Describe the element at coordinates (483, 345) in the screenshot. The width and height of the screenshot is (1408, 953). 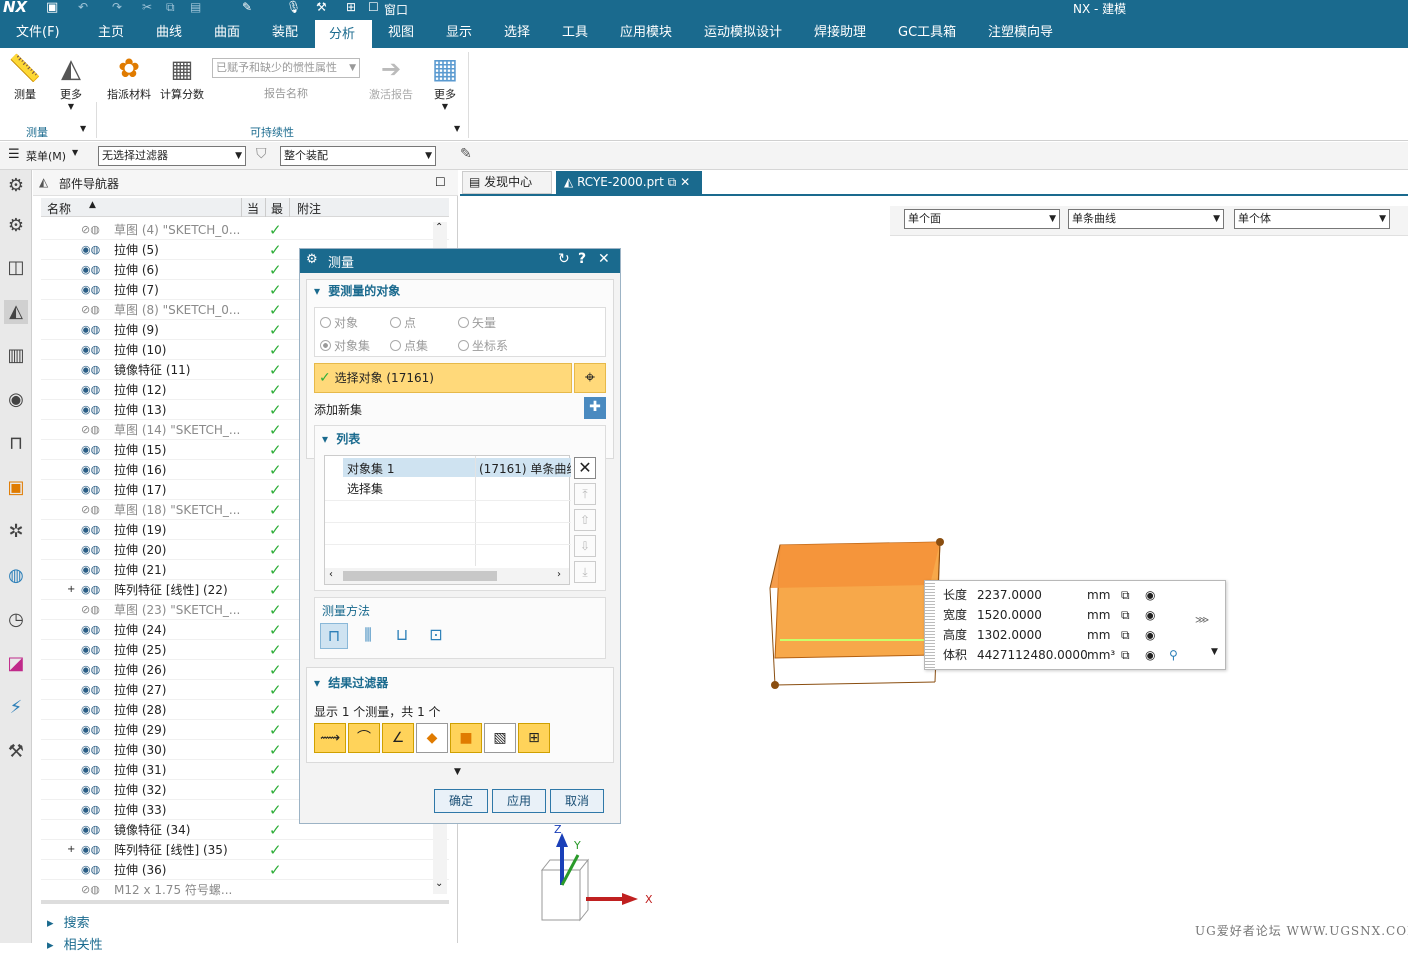
I see `radio-csys: 坐标系` at that location.